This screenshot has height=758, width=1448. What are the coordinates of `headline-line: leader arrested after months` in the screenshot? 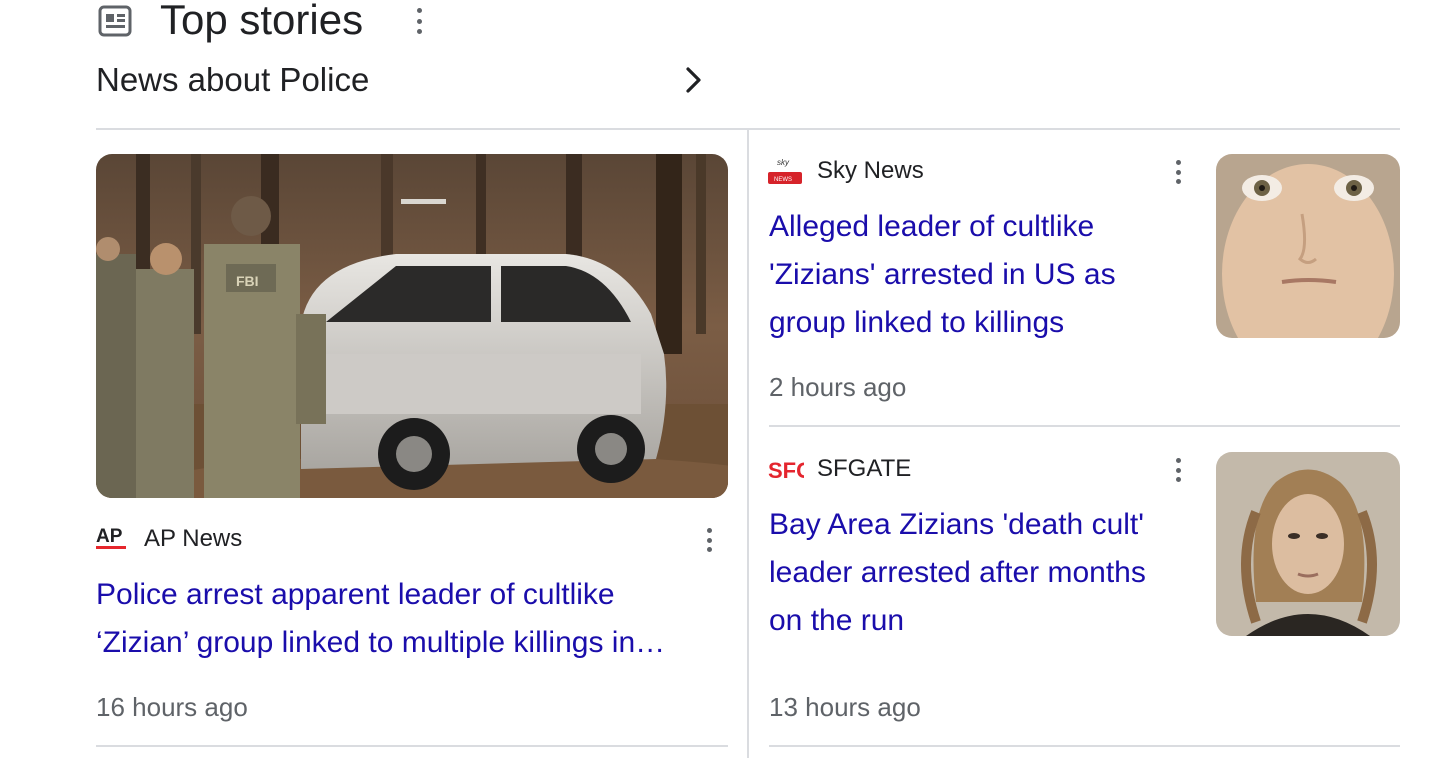 It's located at (957, 572).